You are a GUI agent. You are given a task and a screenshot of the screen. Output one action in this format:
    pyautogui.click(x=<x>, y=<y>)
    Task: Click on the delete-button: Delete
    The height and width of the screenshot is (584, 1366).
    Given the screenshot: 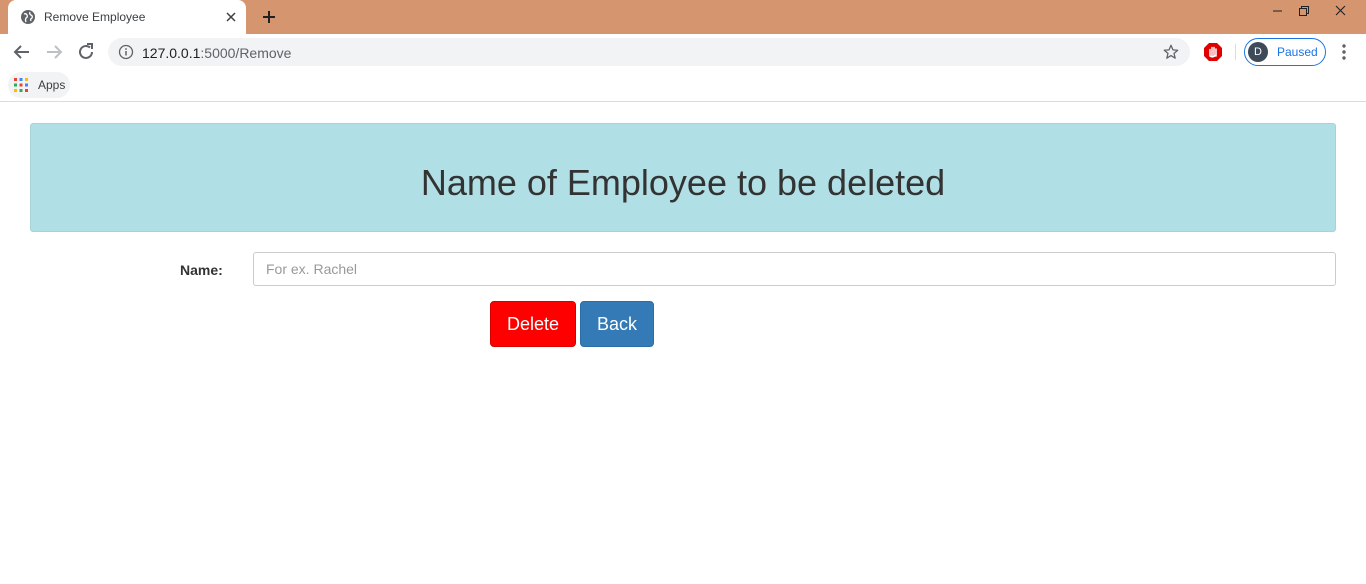 What is the action you would take?
    pyautogui.click(x=533, y=324)
    